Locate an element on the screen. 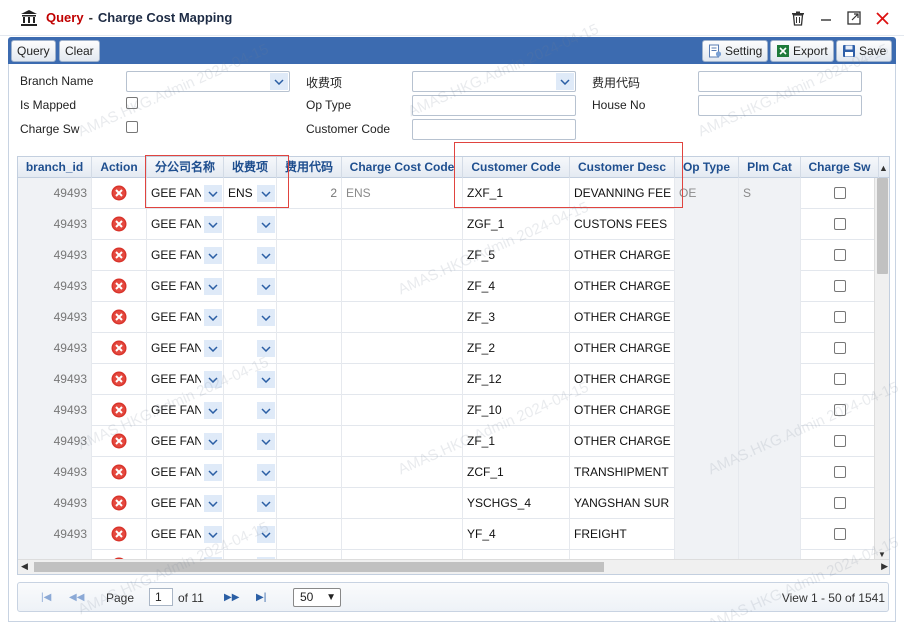 This screenshot has height=622, width=904. close-icon is located at coordinates (882, 18).